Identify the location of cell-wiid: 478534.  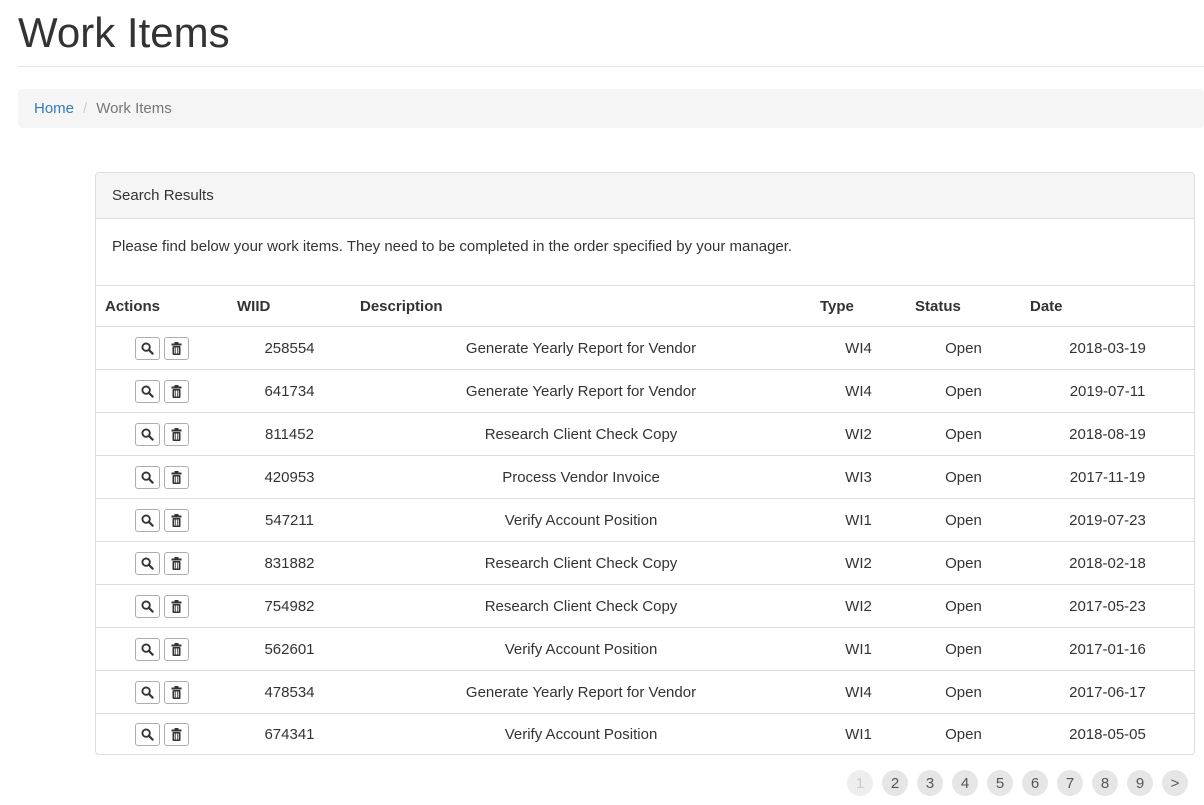
(289, 692).